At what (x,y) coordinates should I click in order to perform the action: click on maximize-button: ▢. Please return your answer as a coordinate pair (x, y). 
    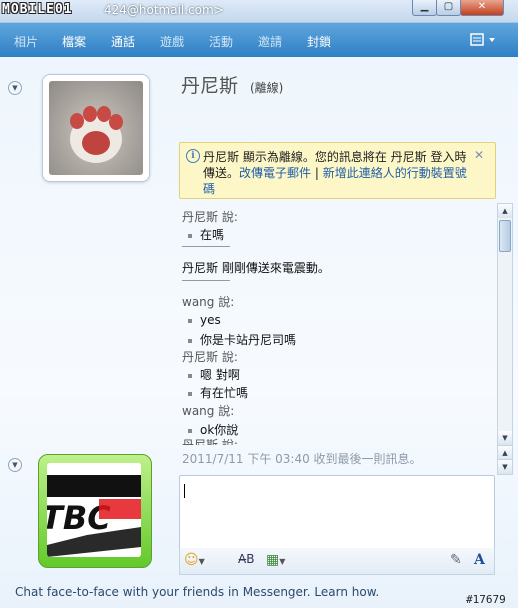
    Looking at the image, I should click on (448, 8).